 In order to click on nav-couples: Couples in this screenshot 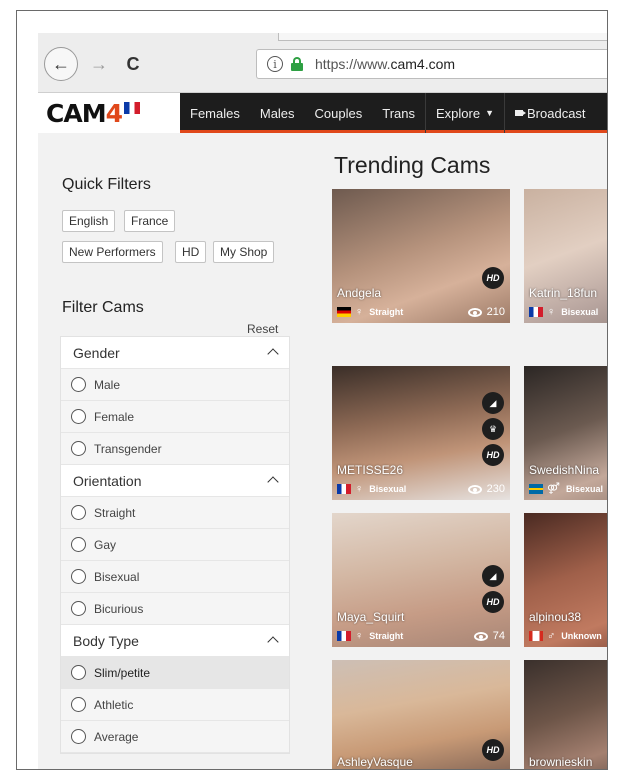, I will do `click(339, 113)`.